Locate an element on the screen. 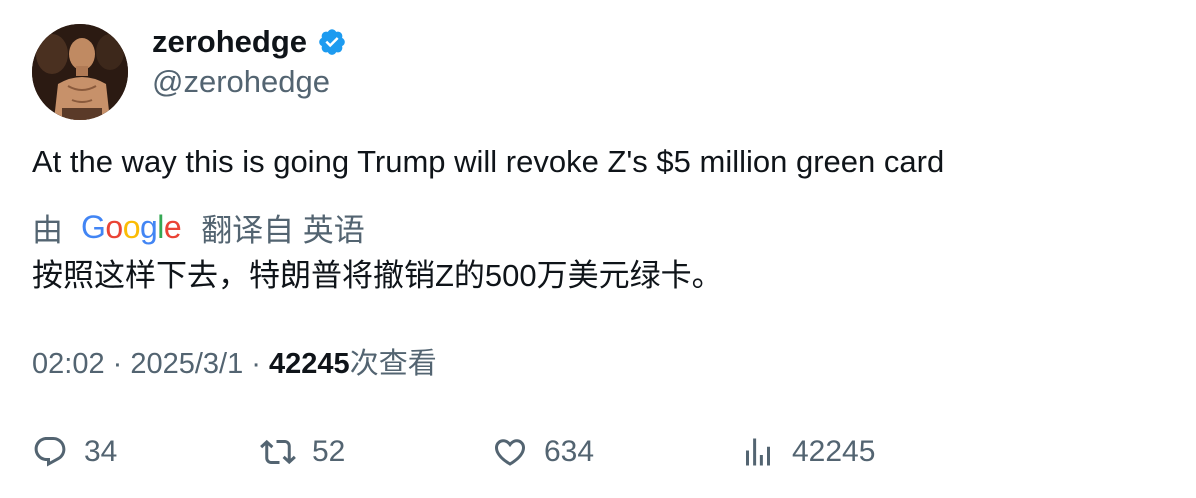 Image resolution: width=1196 pixels, height=498 pixels. repost-count: 52 is located at coordinates (329, 451).